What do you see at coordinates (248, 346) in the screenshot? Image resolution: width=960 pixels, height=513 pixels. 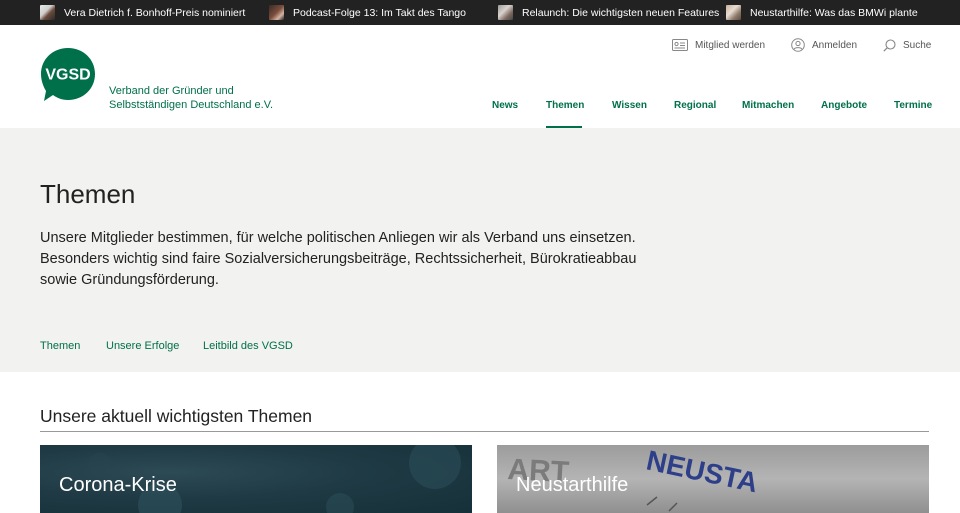 I see `subnav-leitbild: Leitbild des VGSD` at bounding box center [248, 346].